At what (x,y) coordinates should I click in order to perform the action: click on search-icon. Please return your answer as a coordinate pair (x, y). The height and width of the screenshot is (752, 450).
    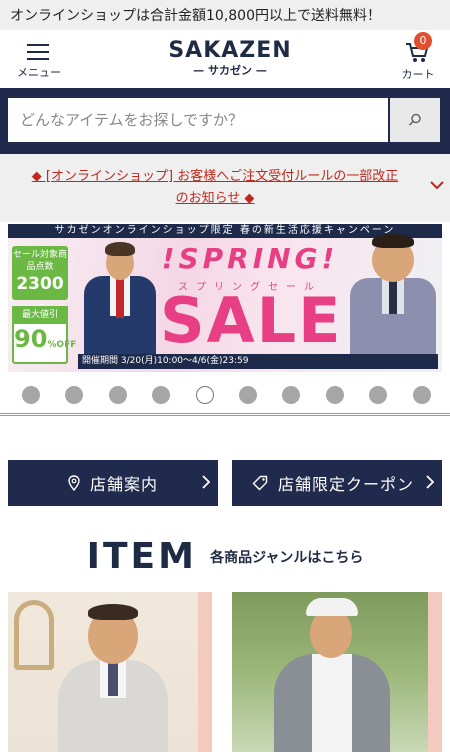
    Looking at the image, I should click on (415, 119).